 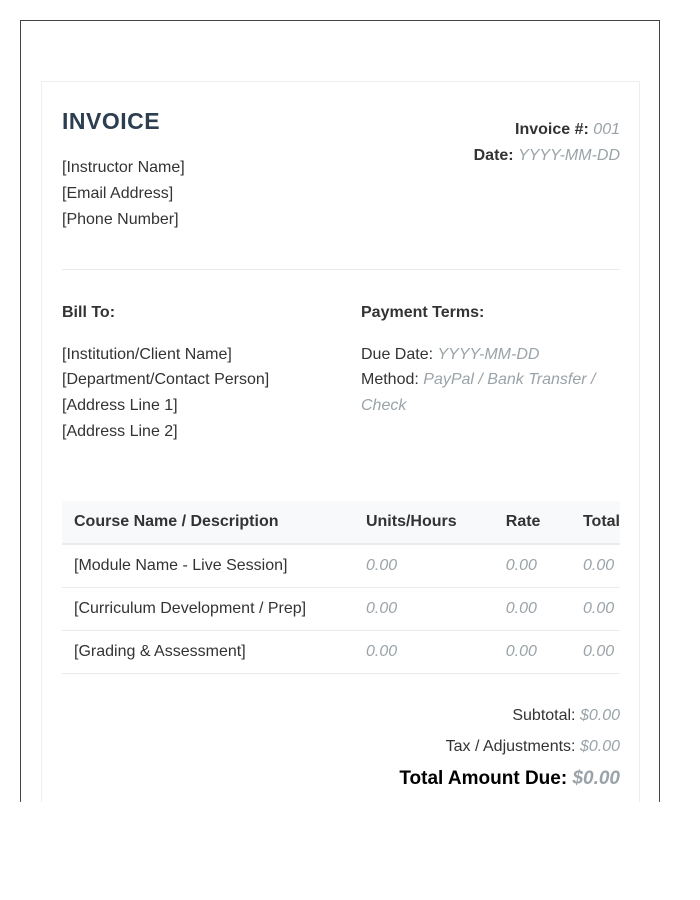 What do you see at coordinates (569, 155) in the screenshot?
I see `invoice-date-value: YYYY-MM-DD` at bounding box center [569, 155].